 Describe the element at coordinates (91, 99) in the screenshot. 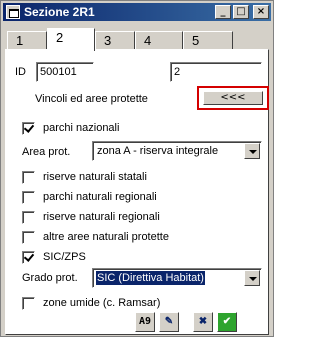

I see `vincoli-heading: Vincoli ed aree protette` at that location.